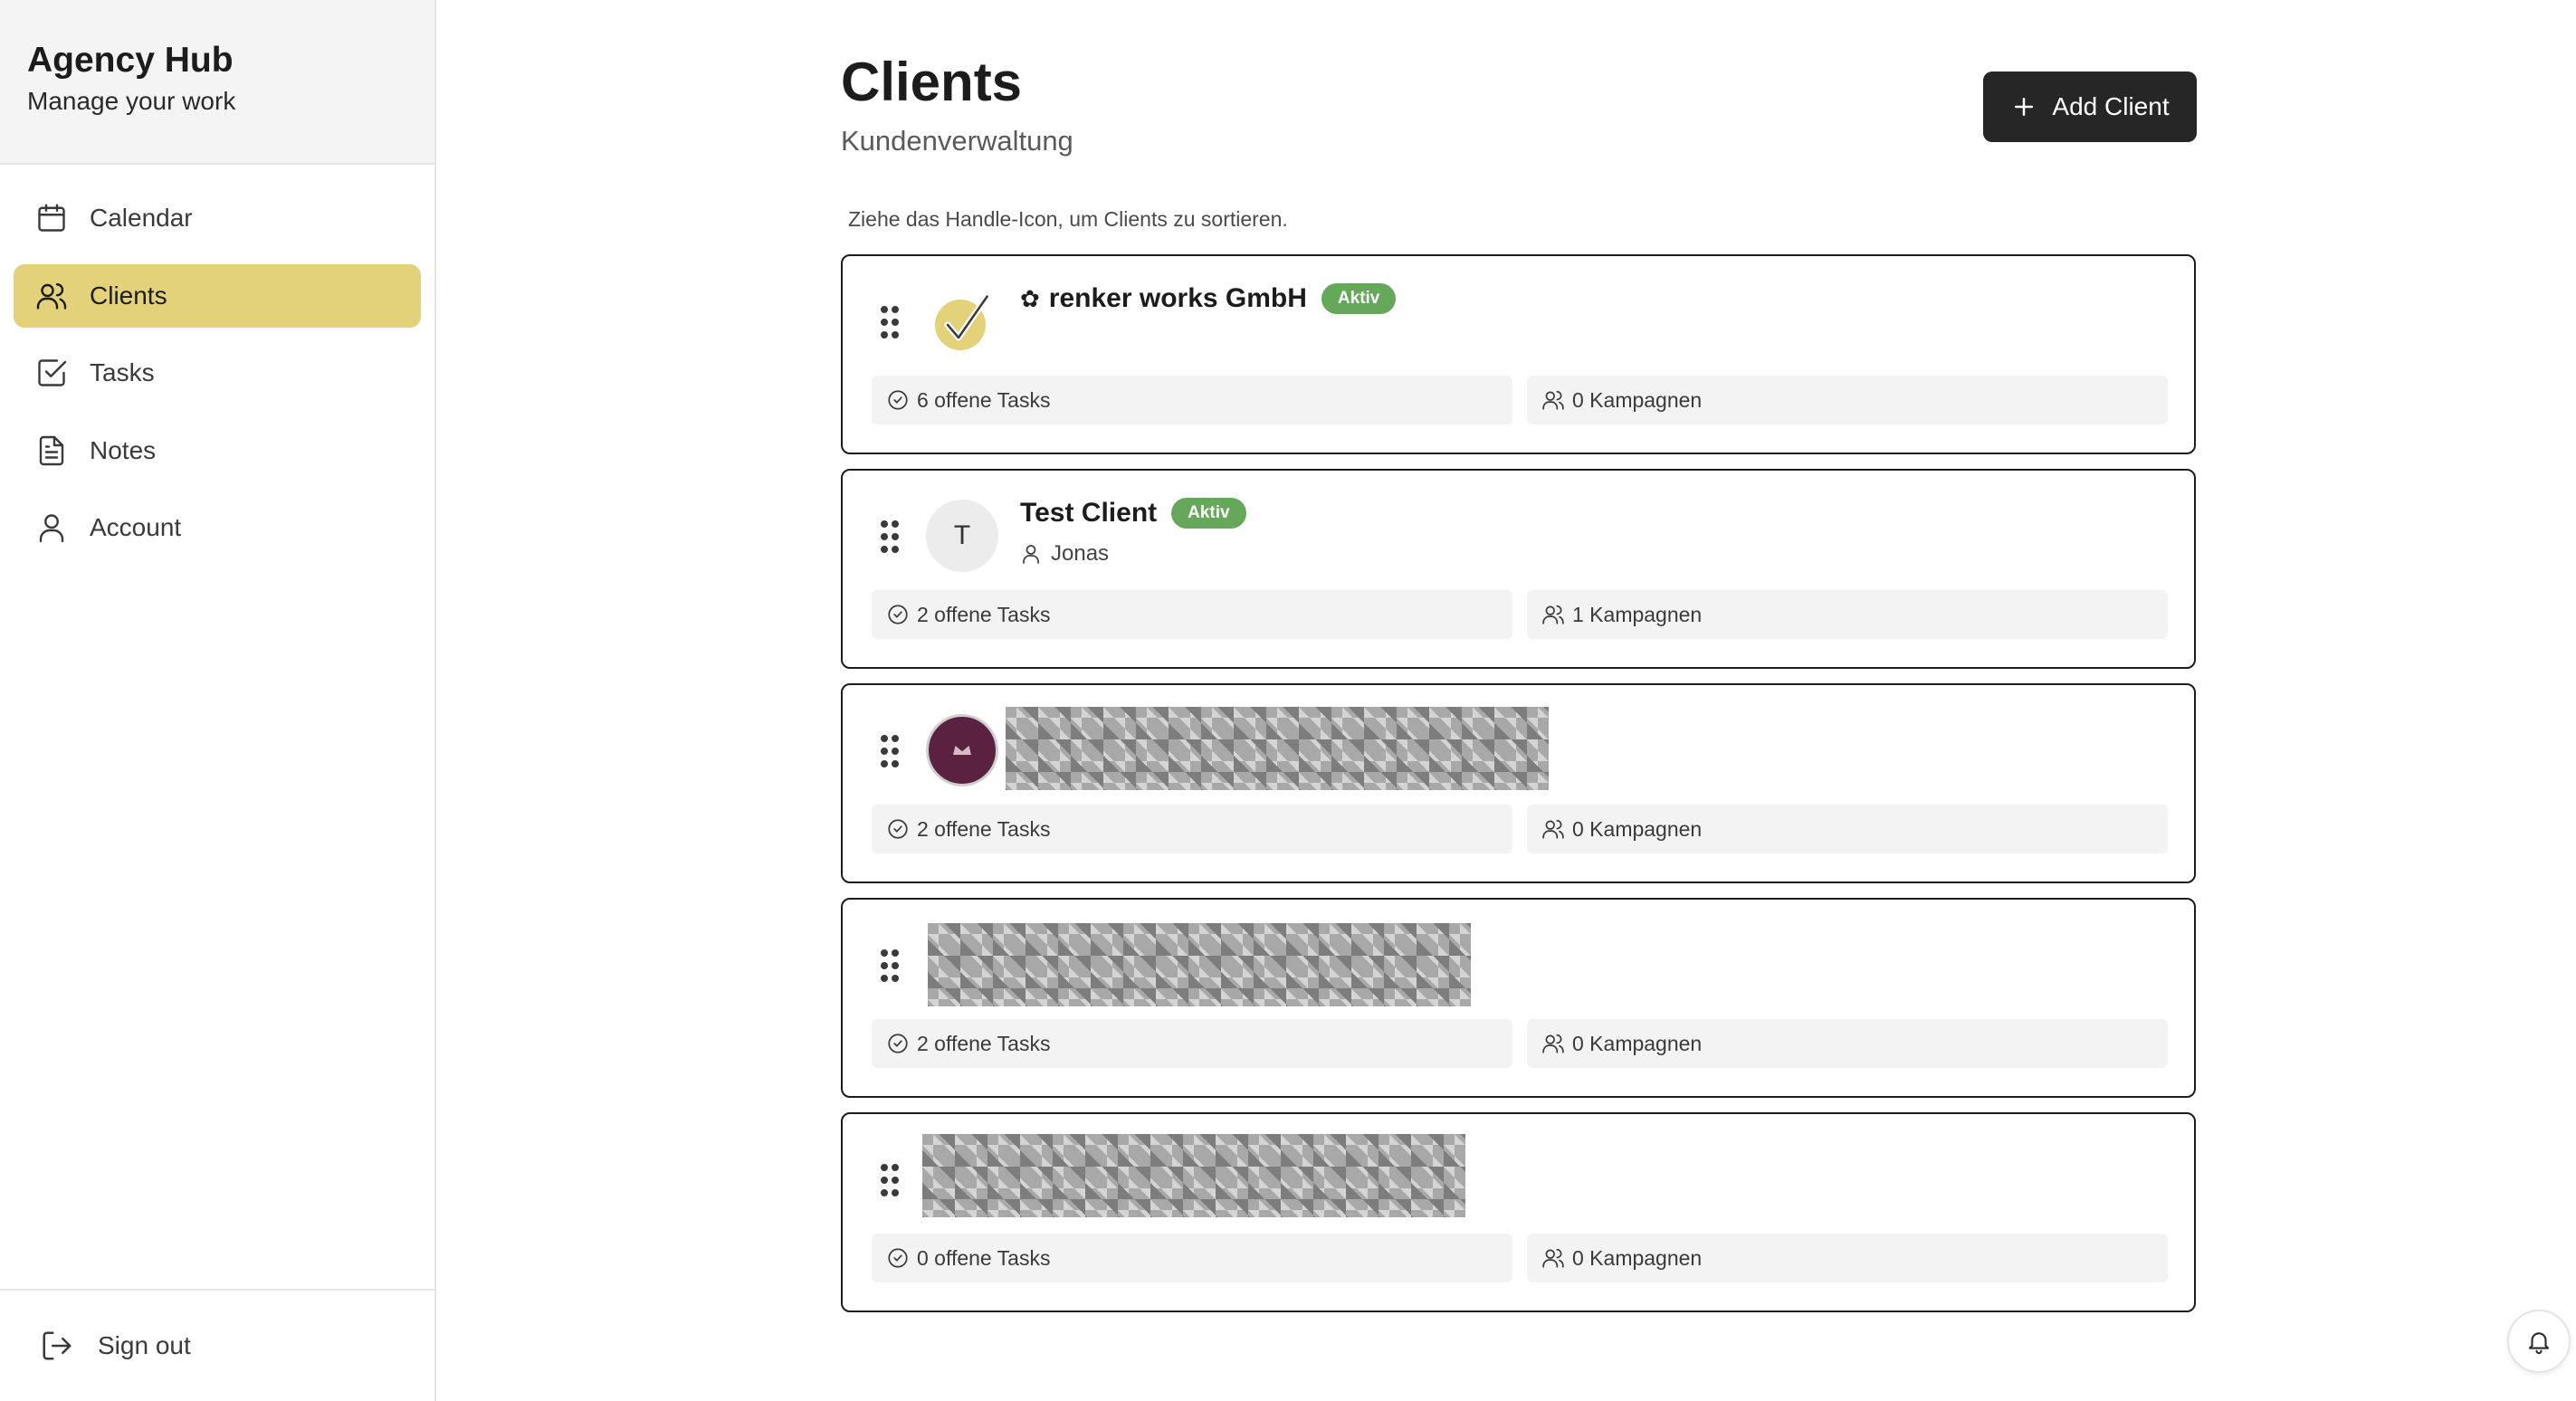  Describe the element at coordinates (1847, 614) in the screenshot. I see `campaigns-stat: 1 Kampagnen` at that location.